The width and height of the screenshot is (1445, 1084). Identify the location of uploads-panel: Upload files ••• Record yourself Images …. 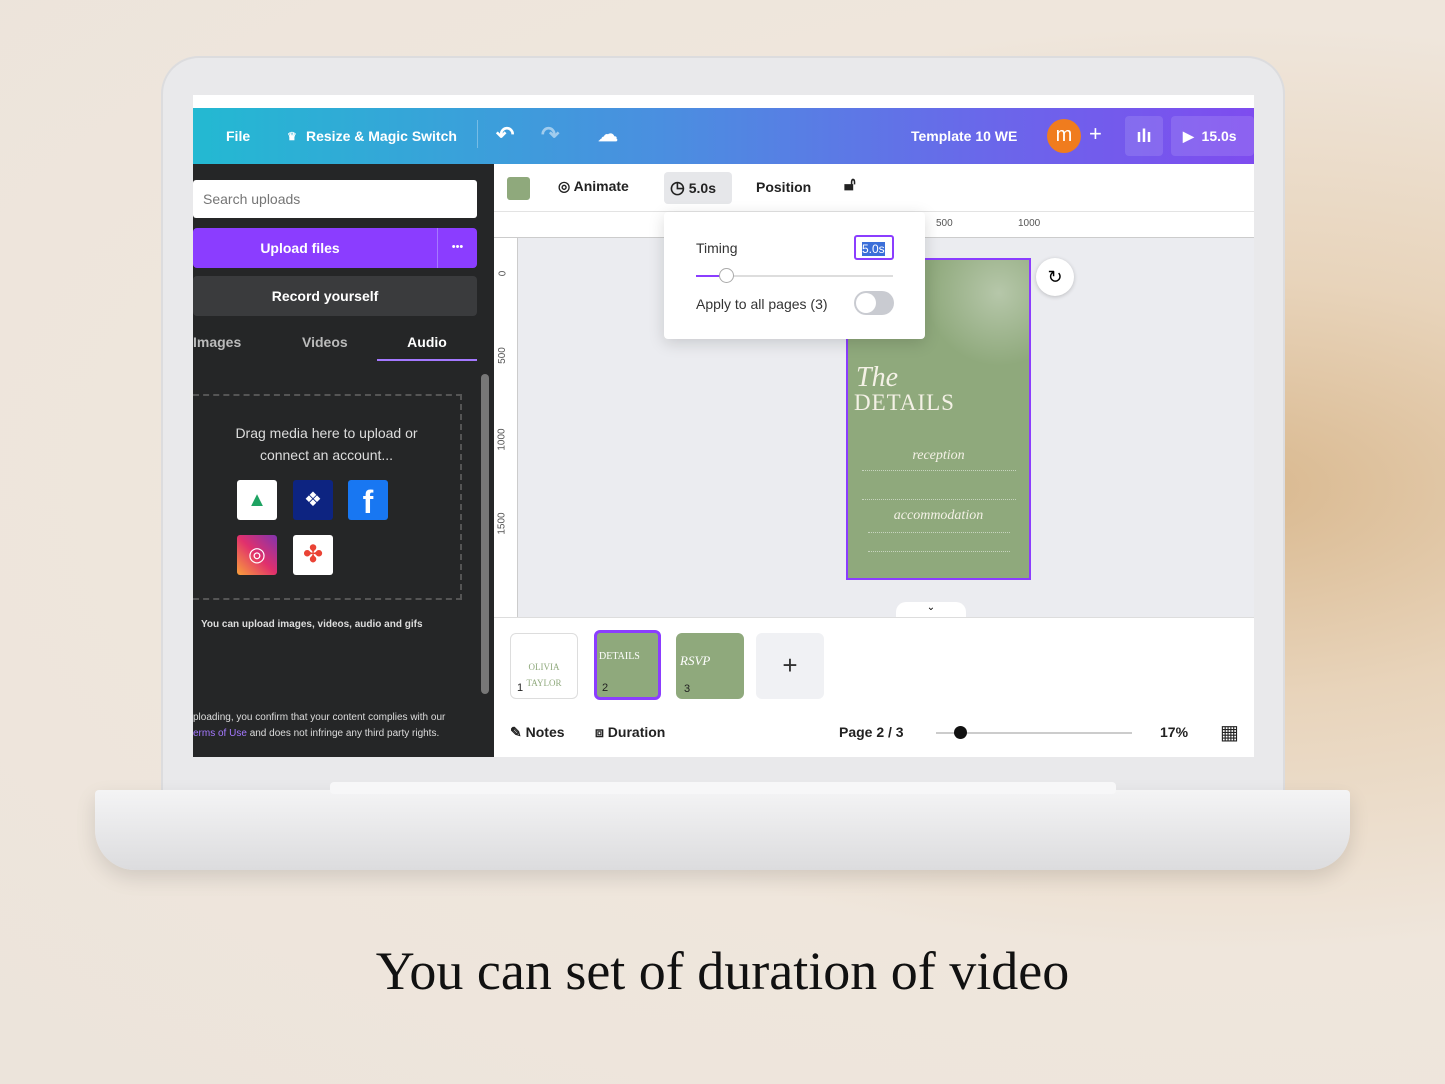
(349, 460).